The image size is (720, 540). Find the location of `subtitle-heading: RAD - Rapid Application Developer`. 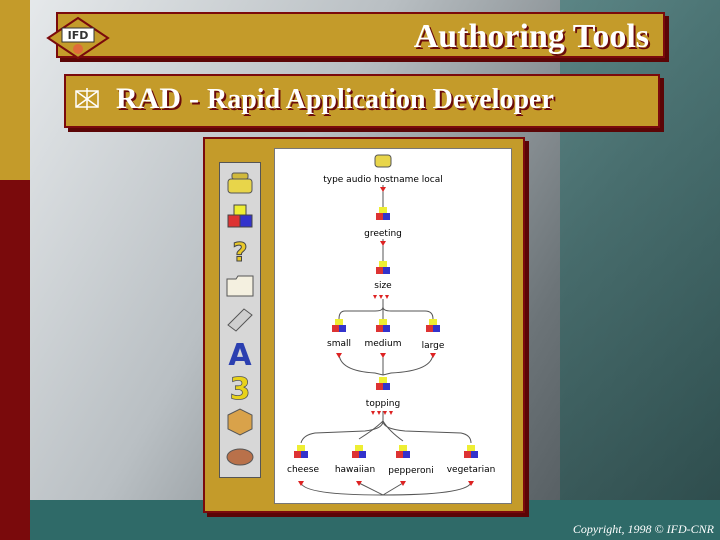

subtitle-heading: RAD - Rapid Application Developer is located at coordinates (335, 99).